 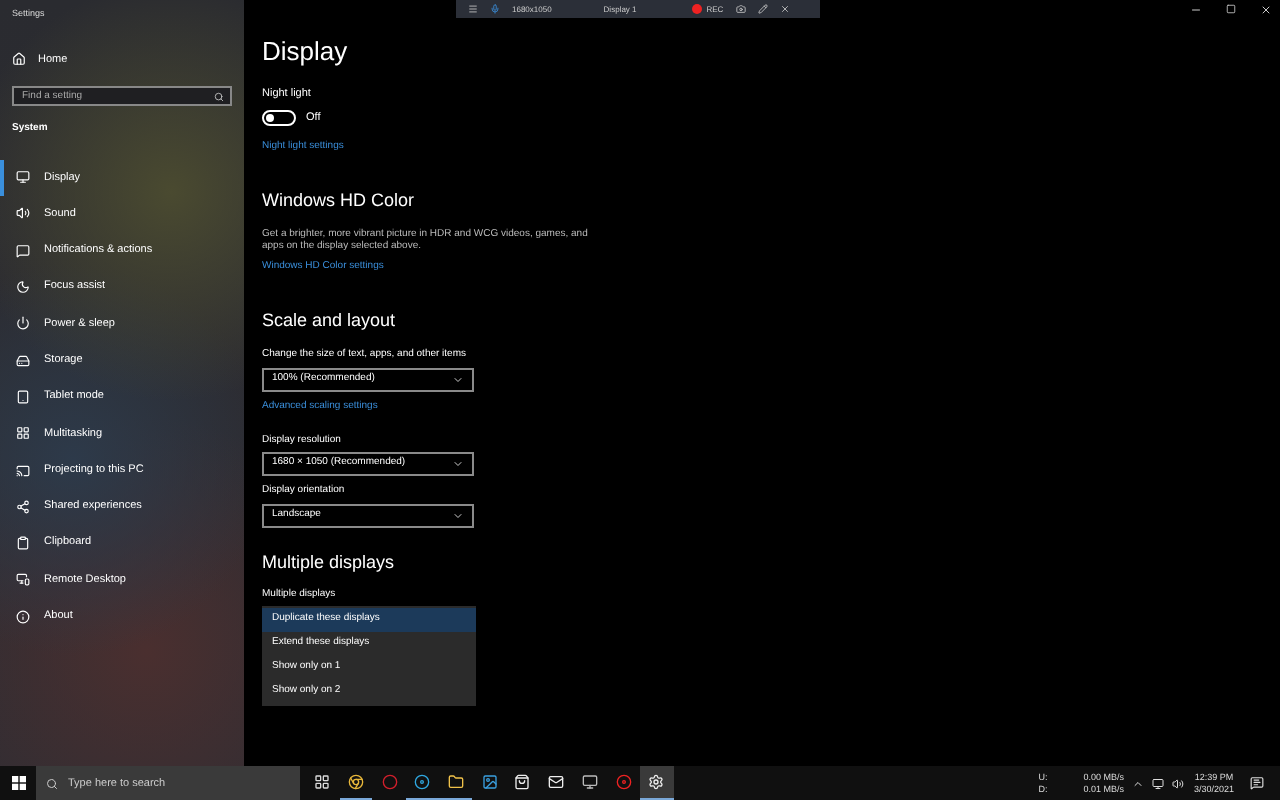 What do you see at coordinates (23, 470) in the screenshot?
I see `cast-icon` at bounding box center [23, 470].